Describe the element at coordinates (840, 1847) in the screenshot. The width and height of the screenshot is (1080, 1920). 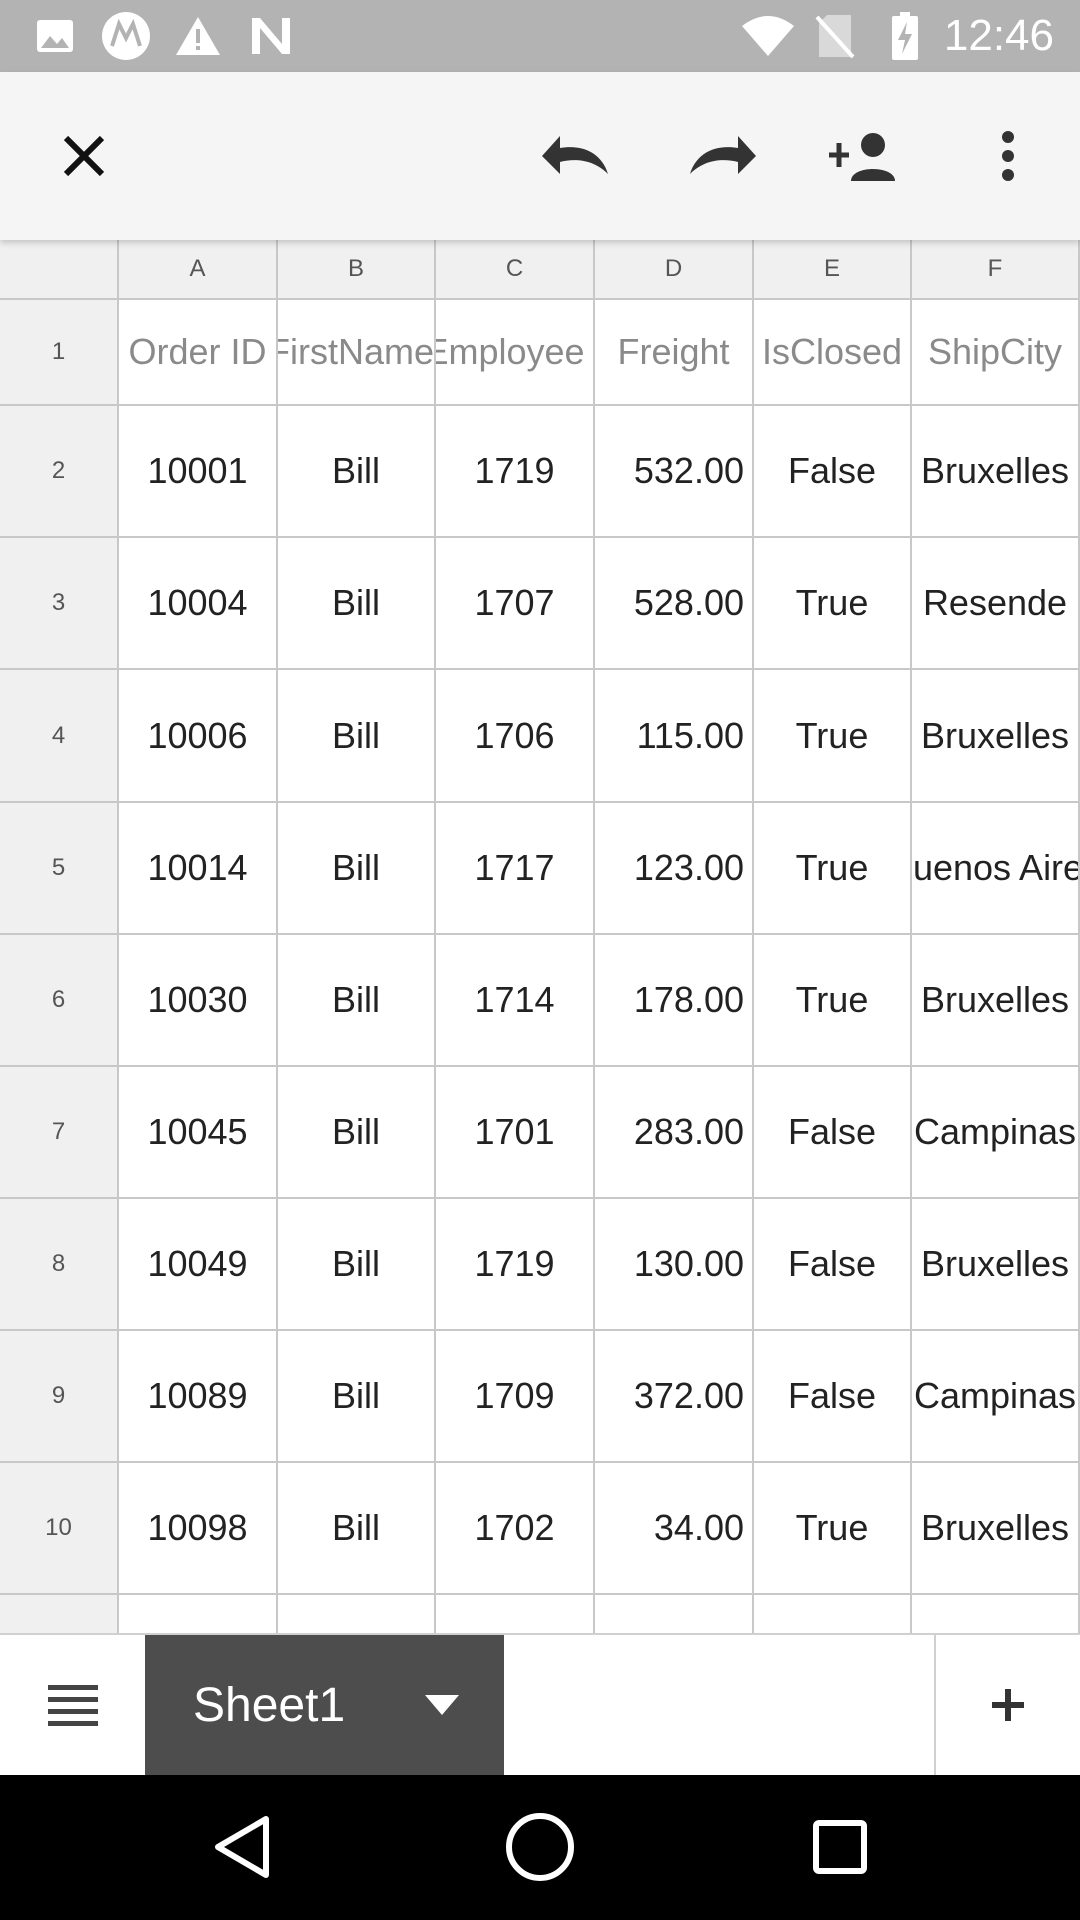
I see `recents-button` at that location.